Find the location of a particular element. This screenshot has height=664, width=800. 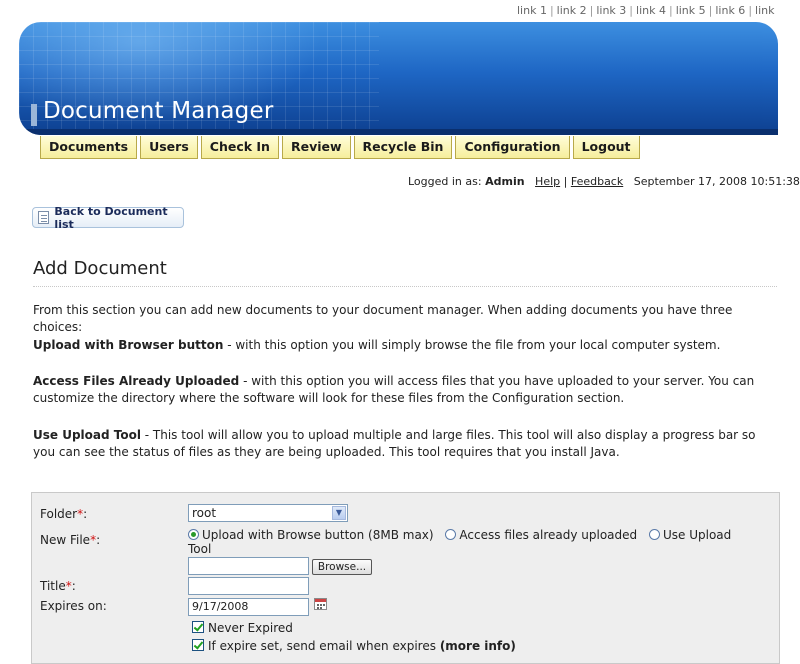

never-expired-checkbox is located at coordinates (198, 627).